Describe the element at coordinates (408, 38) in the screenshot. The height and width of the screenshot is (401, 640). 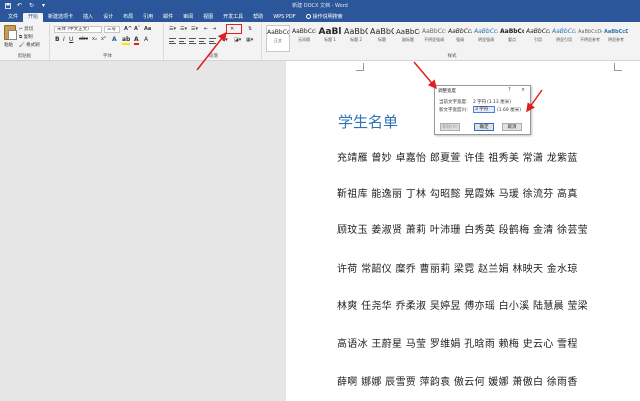
I see `style-subtitle: AaBbCcD副标题` at that location.